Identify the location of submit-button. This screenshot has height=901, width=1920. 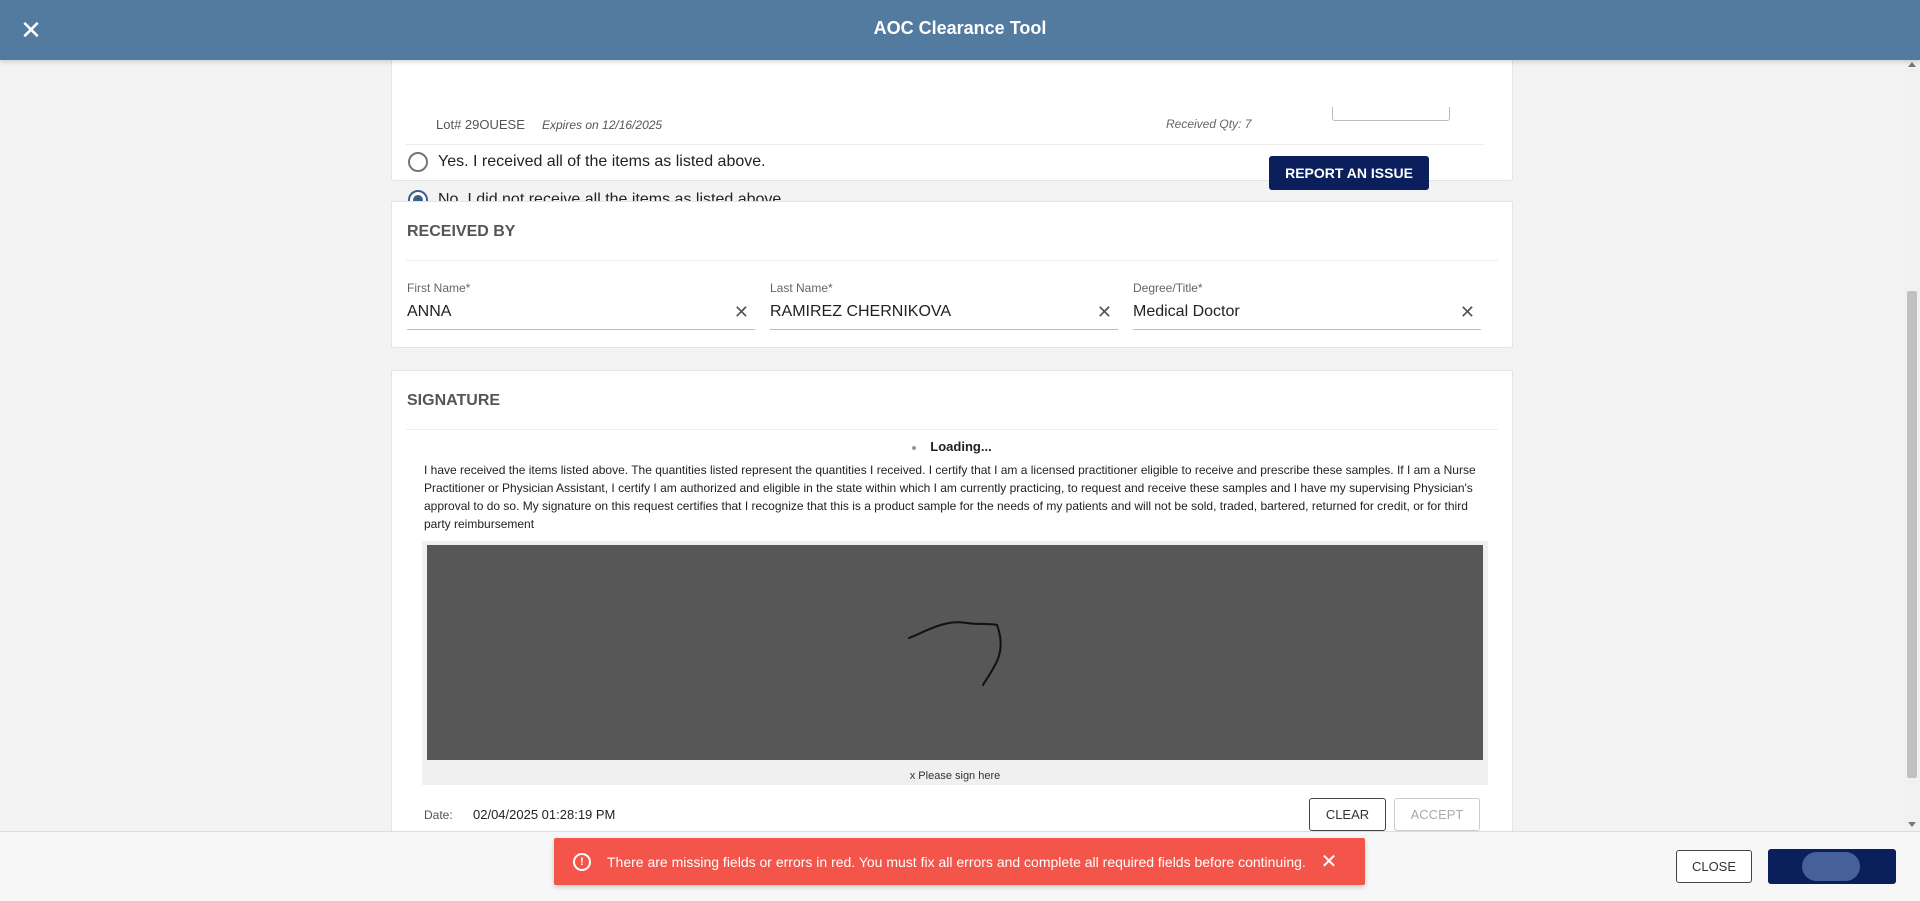
(1832, 866).